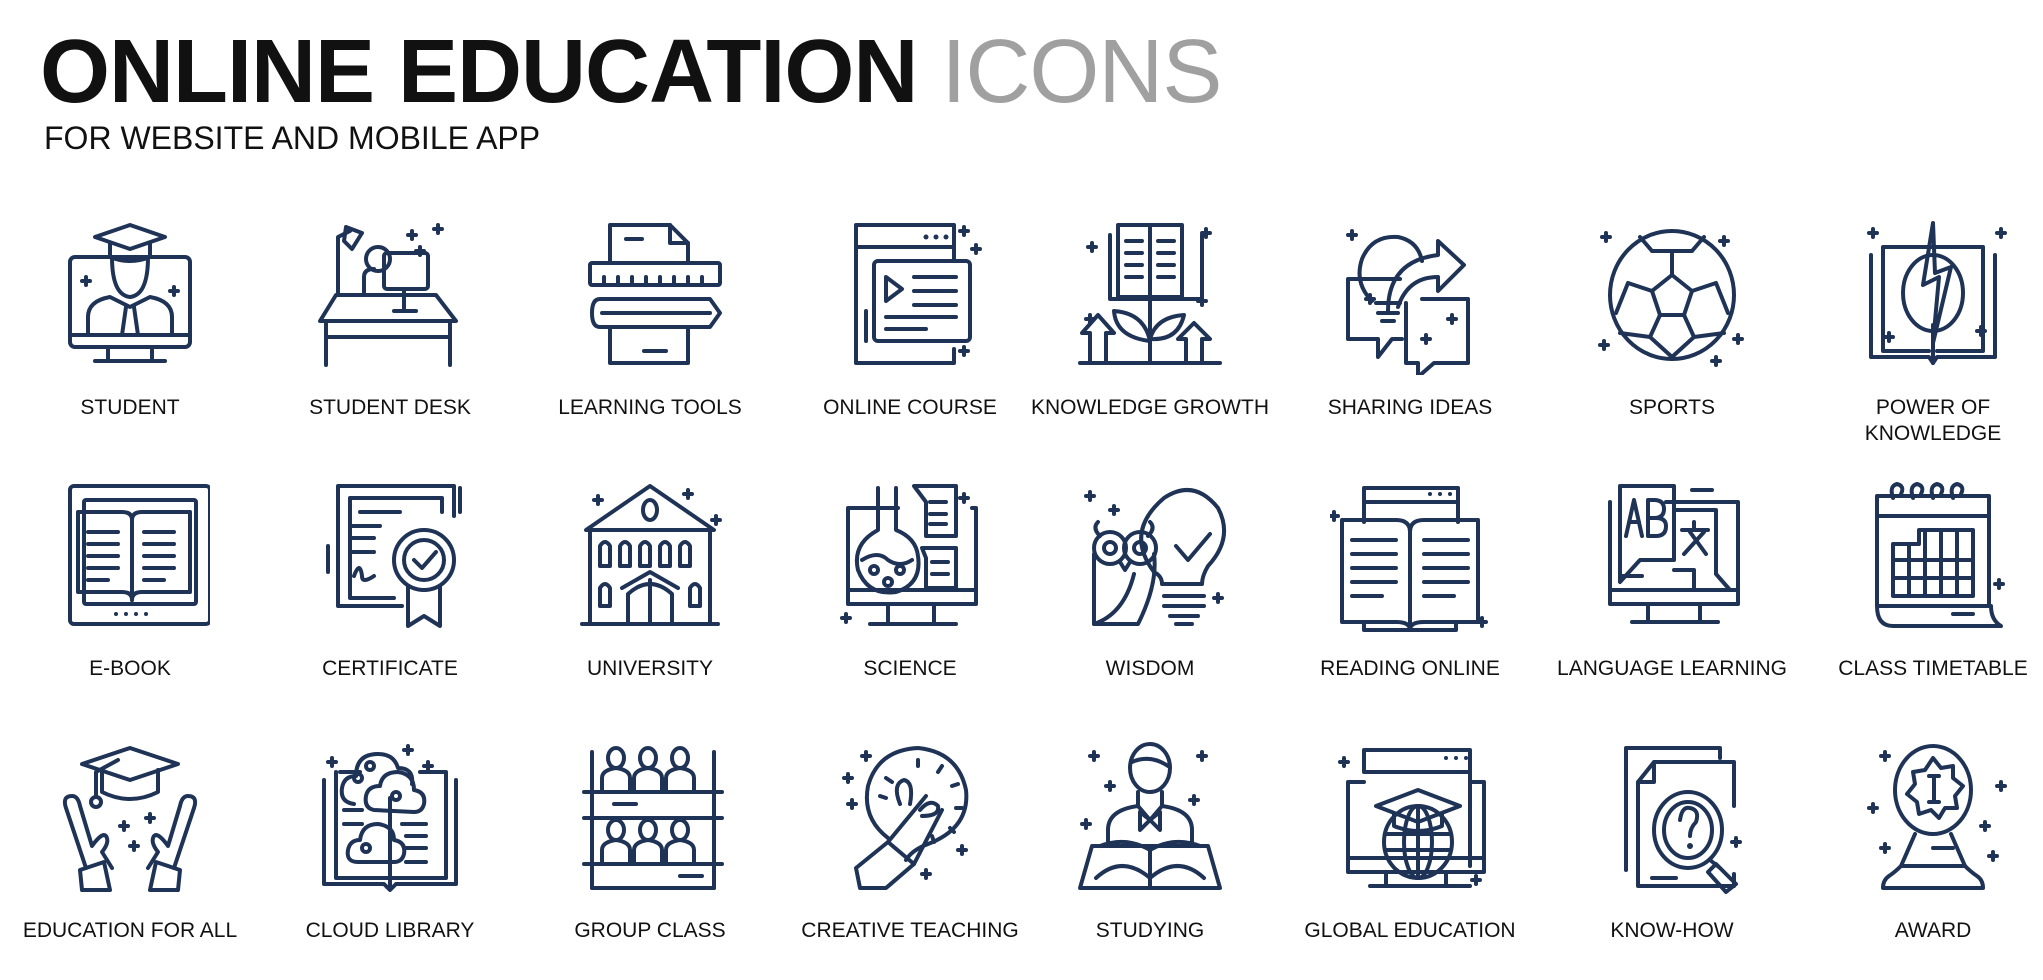  What do you see at coordinates (910, 407) in the screenshot?
I see `icon-label: ONLINE COURSE` at bounding box center [910, 407].